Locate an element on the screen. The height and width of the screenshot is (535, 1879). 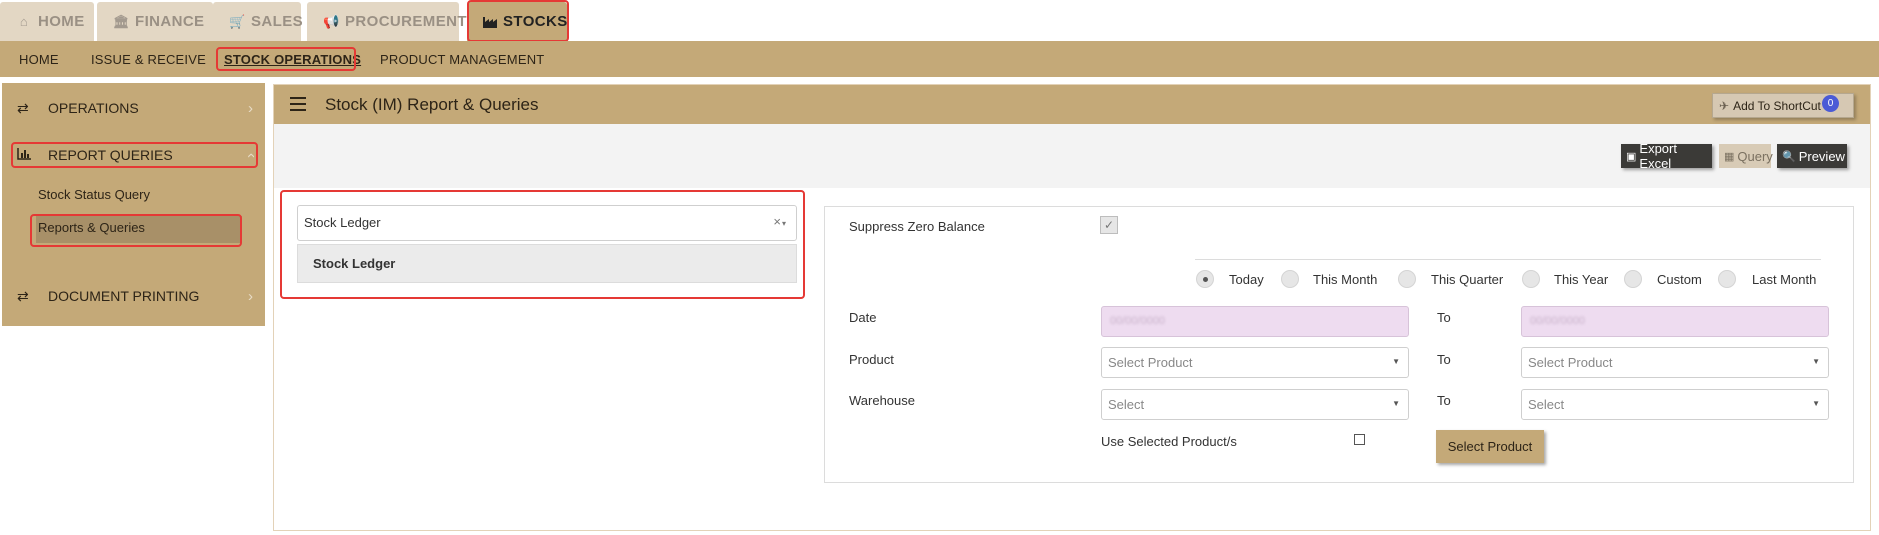
subnav-product-management: PRODUCT MANAGEMENT is located at coordinates (462, 59).